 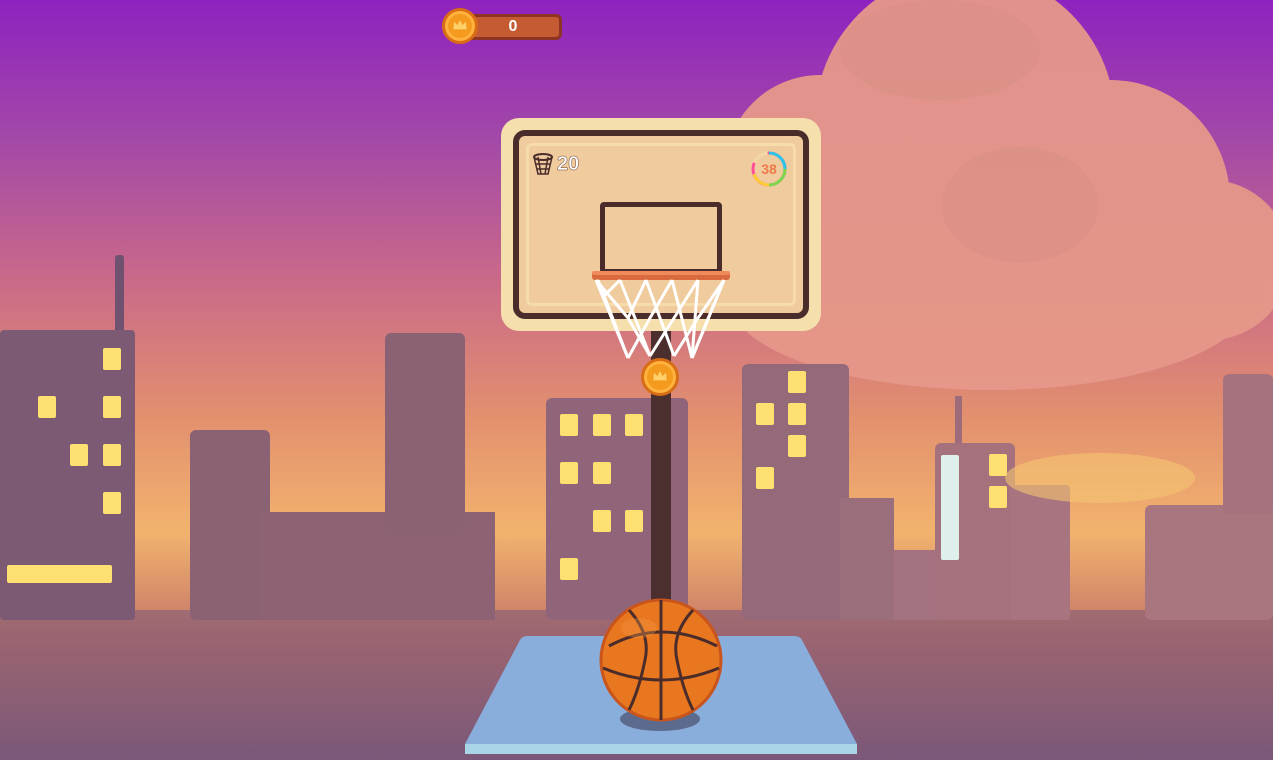 I want to click on coin-counter: 0, so click(x=504, y=25).